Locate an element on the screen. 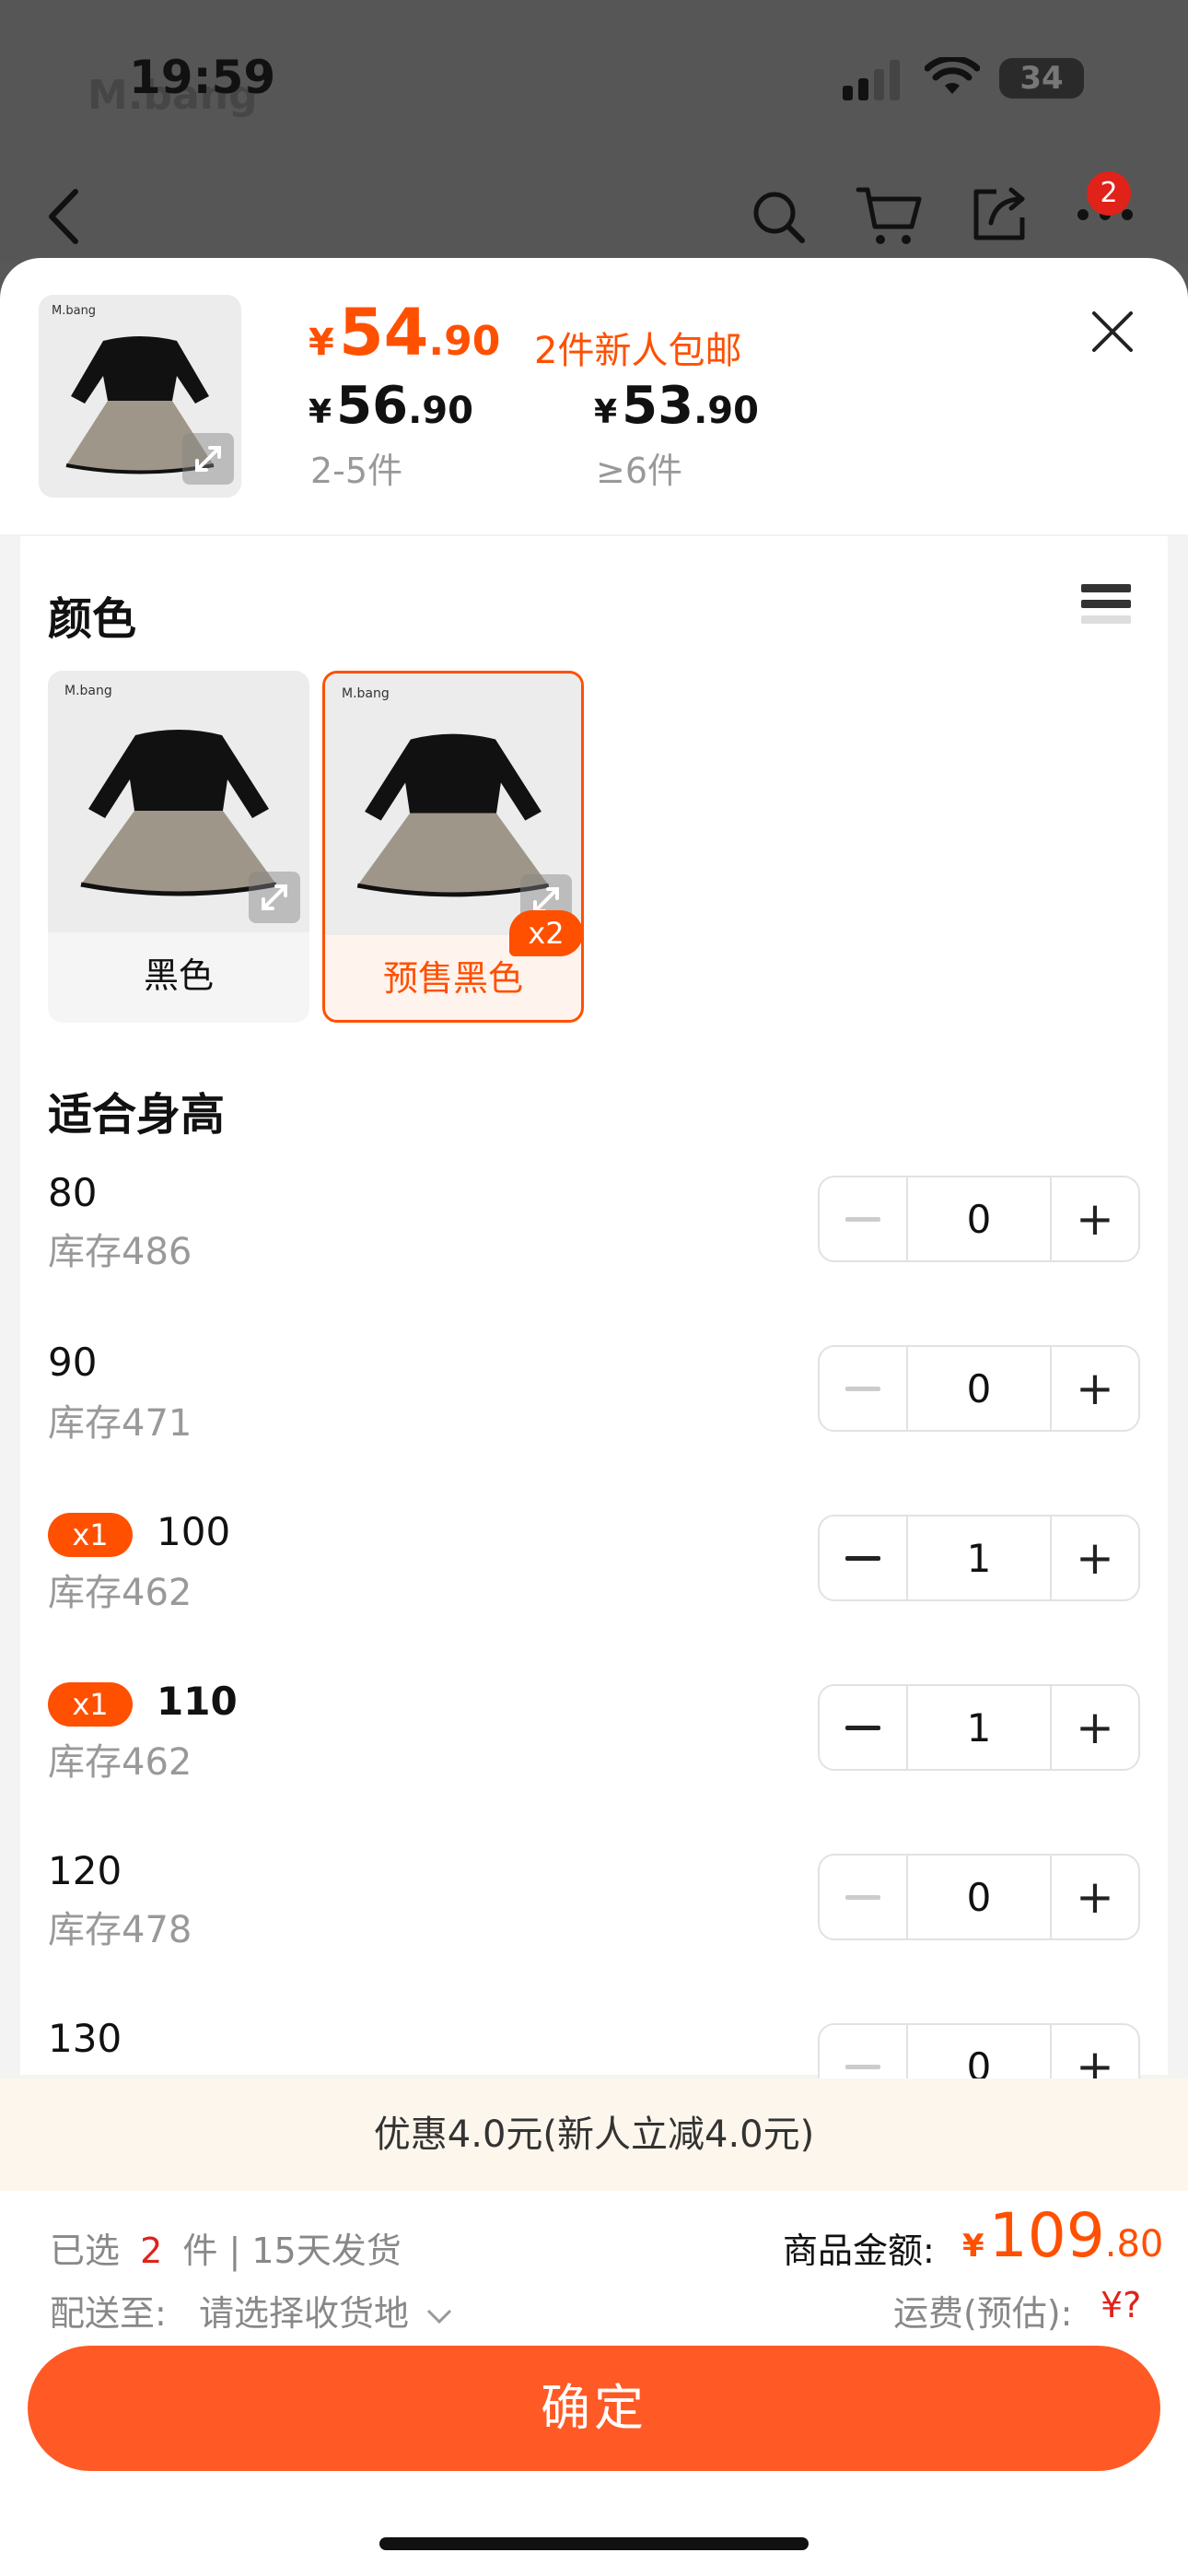  list-view-icon is located at coordinates (1106, 610).